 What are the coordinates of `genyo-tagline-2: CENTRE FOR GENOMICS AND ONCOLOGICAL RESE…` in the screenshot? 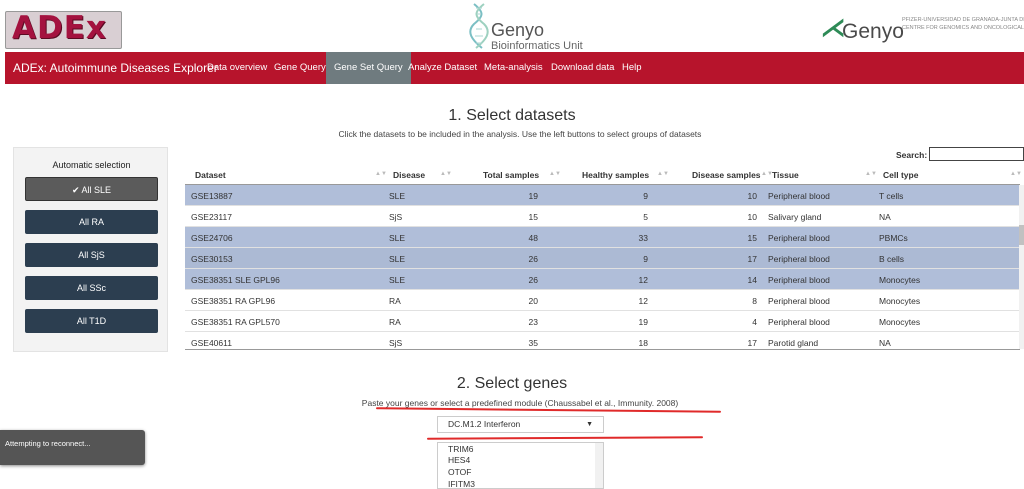 It's located at (963, 28).